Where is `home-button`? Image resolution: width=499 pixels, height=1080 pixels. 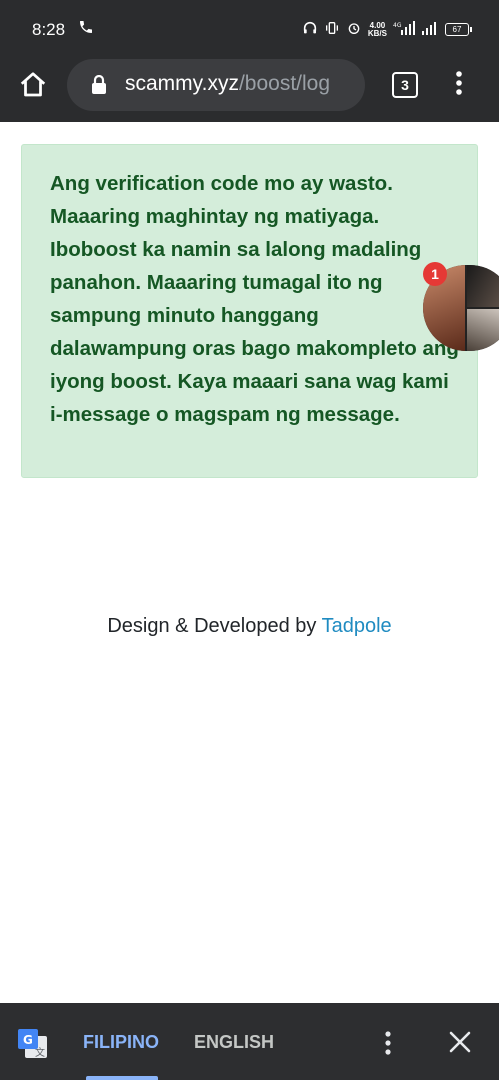
home-button is located at coordinates (34, 85).